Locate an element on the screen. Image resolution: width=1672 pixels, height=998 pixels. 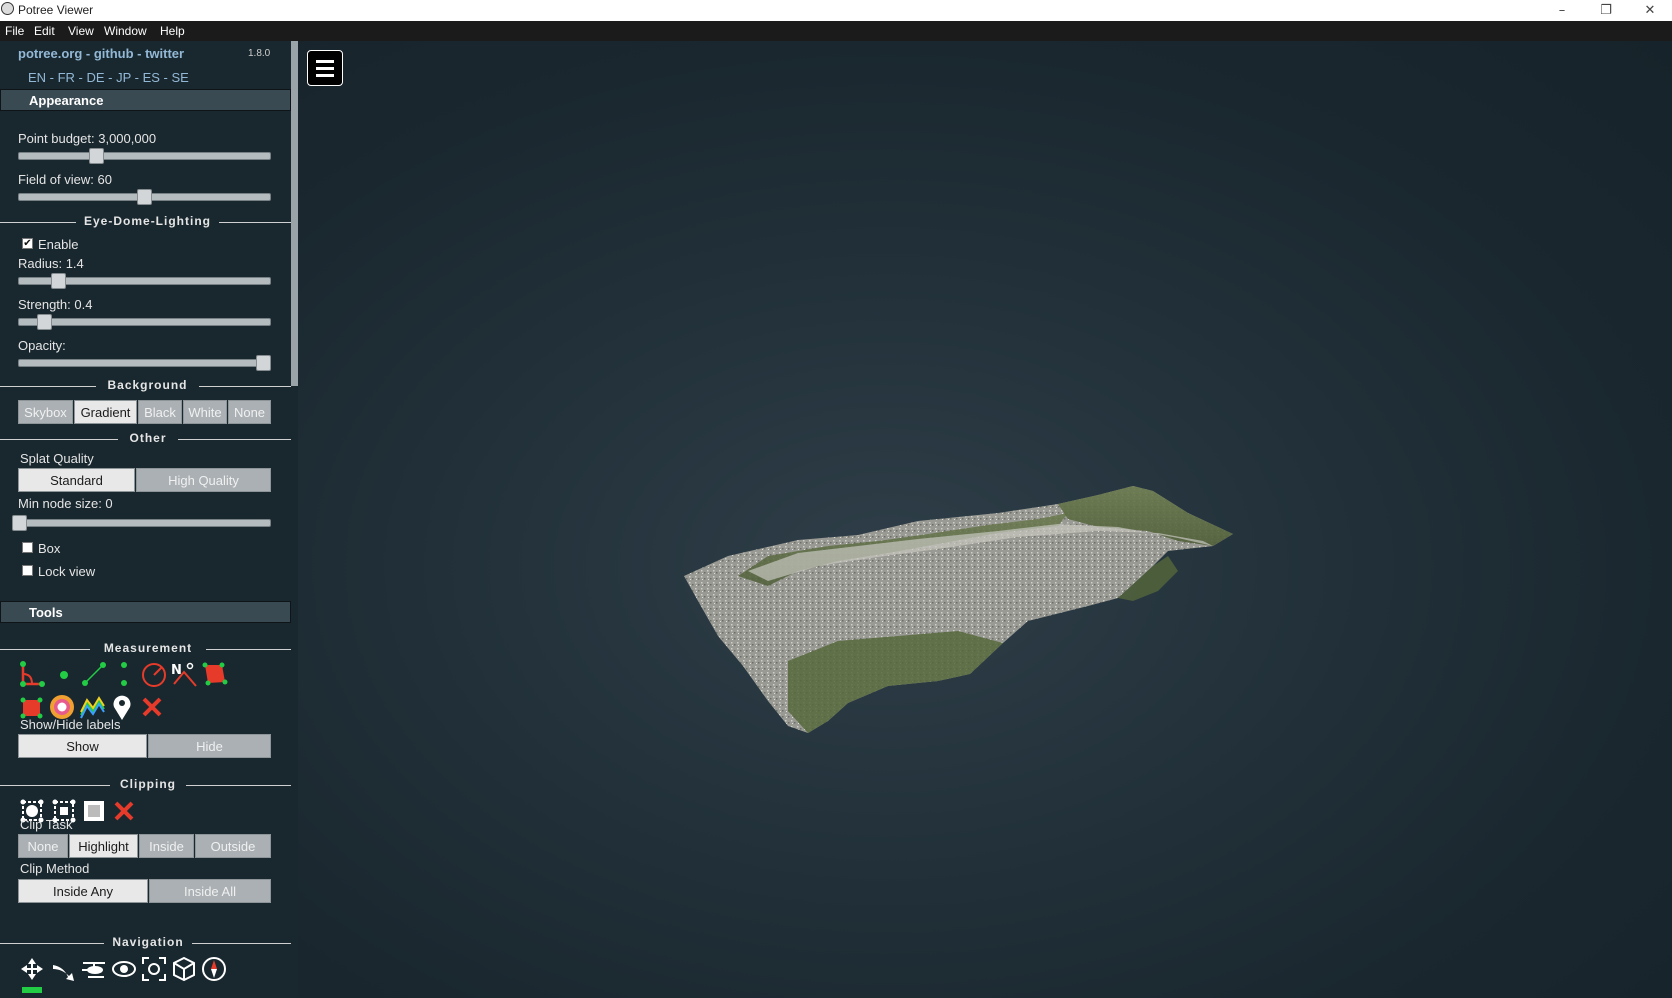
background-heading: Background is located at coordinates (147, 385).